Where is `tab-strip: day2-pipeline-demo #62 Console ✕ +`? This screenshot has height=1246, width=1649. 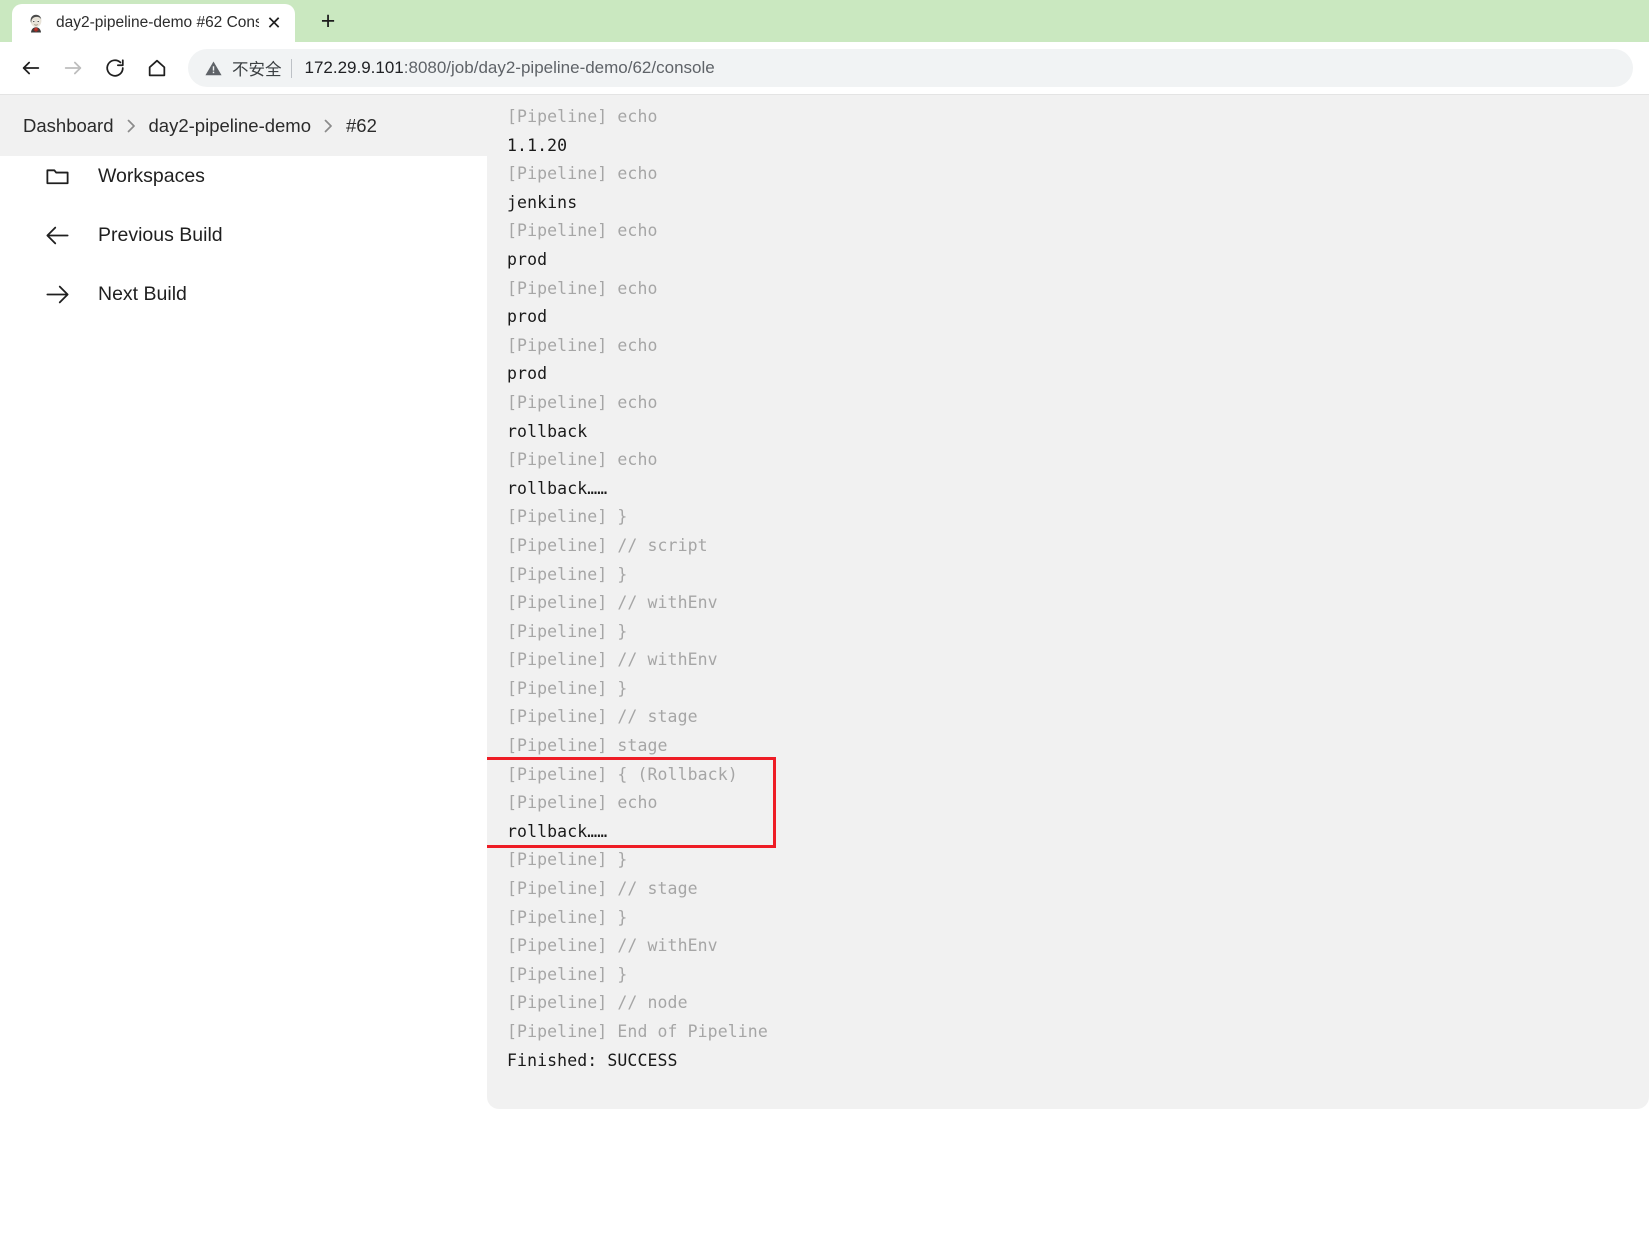 tab-strip: day2-pipeline-demo #62 Console ✕ + is located at coordinates (824, 21).